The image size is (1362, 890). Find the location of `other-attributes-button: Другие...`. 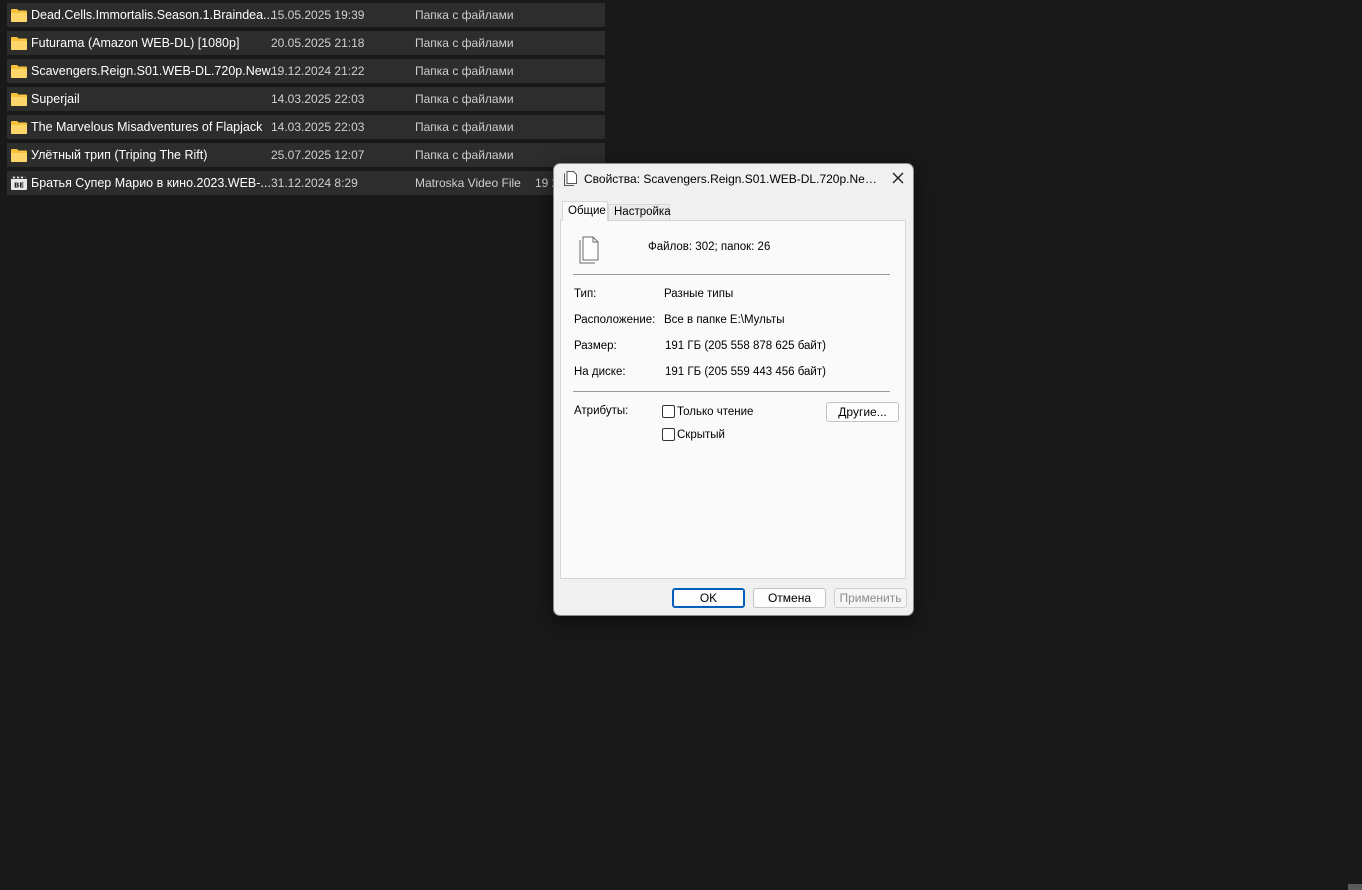

other-attributes-button: Другие... is located at coordinates (862, 412).